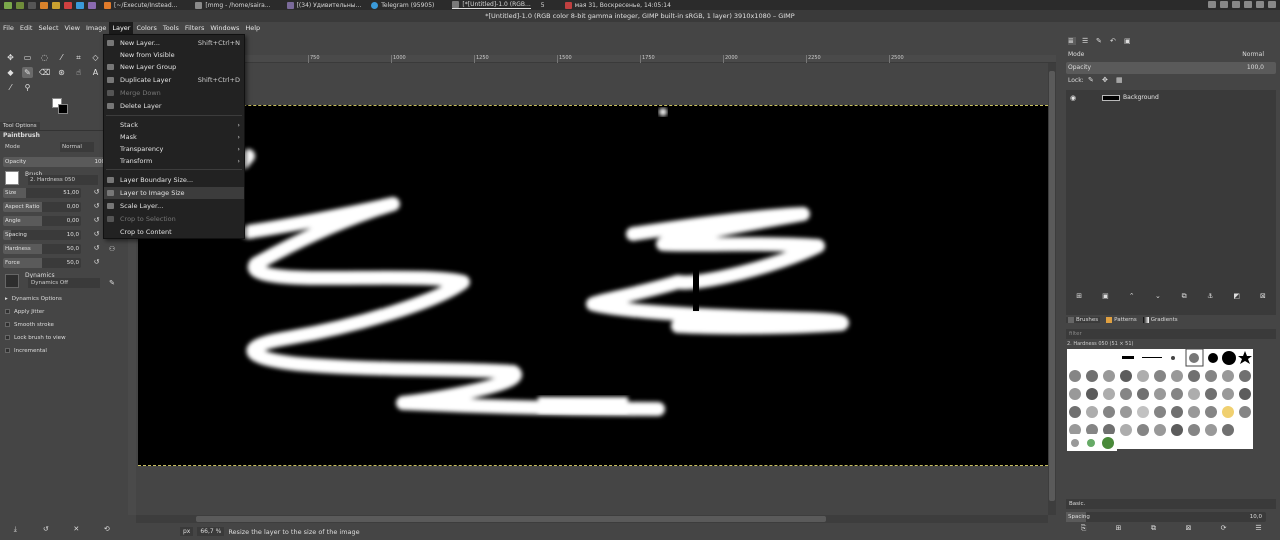 The height and width of the screenshot is (540, 1280). Describe the element at coordinates (121, 28) in the screenshot. I see `menu-layer: Layer` at that location.